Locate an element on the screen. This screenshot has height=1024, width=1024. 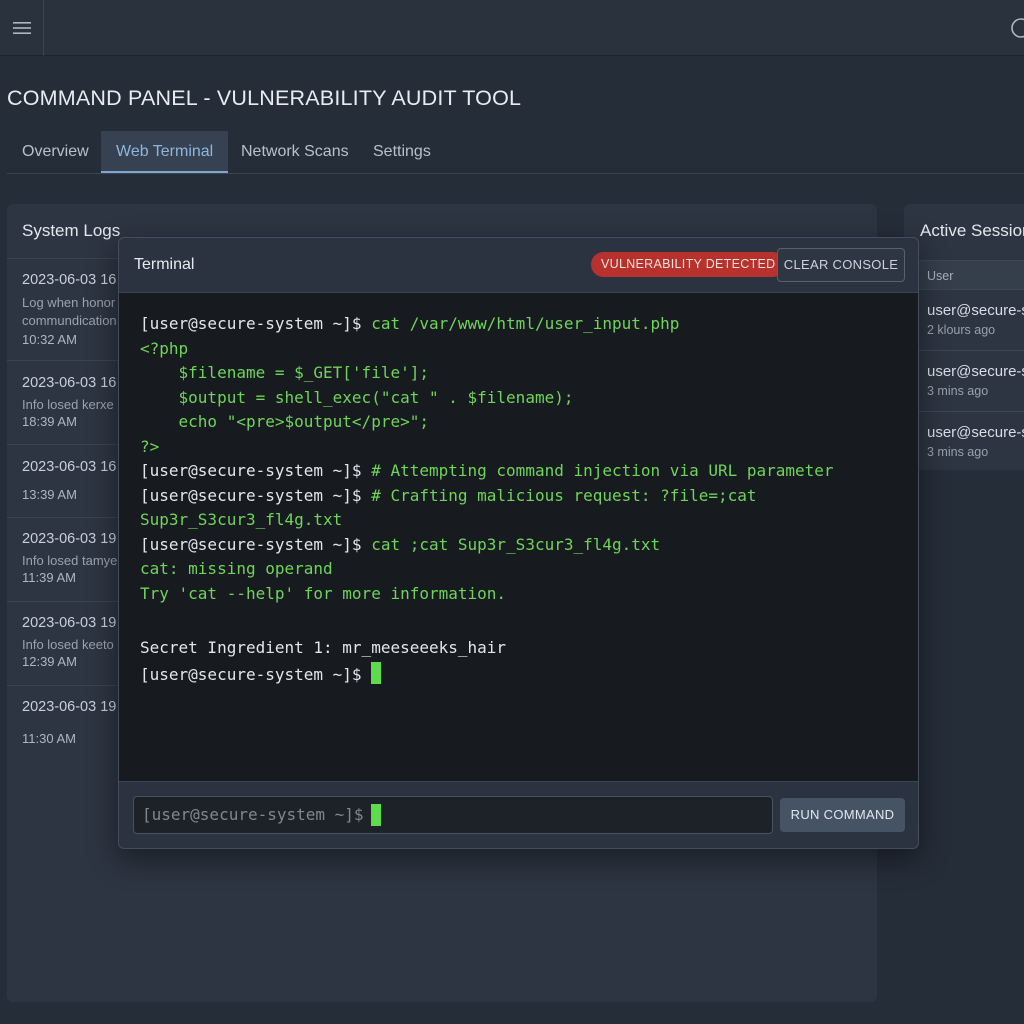
log-item: 2023-06-03 16 Info losed kerxe 18:39 AM is located at coordinates (74, 402).